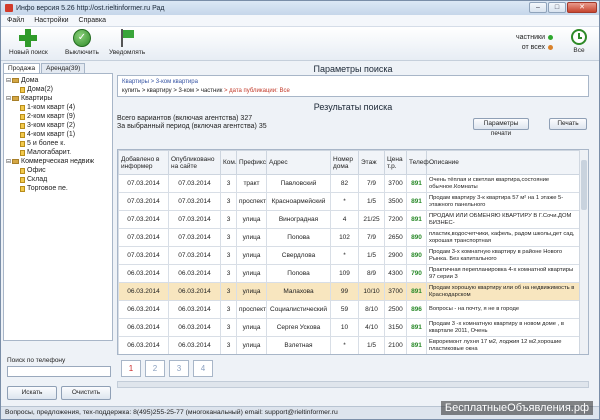 This screenshot has height=420, width=600. What do you see at coordinates (58, 143) in the screenshot?
I see `tree-item: 5 и более к.` at bounding box center [58, 143].